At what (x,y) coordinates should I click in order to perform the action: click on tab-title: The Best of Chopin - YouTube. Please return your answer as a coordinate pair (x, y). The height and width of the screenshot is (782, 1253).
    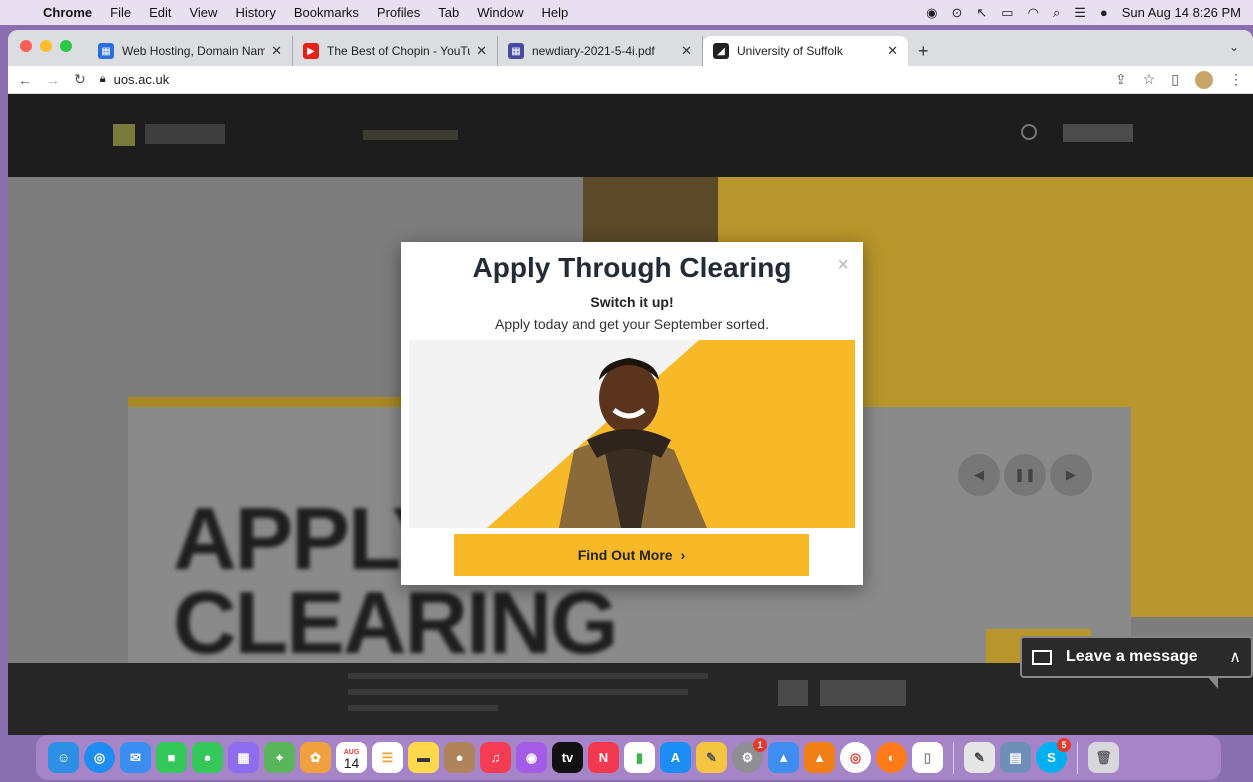
    Looking at the image, I should click on (398, 51).